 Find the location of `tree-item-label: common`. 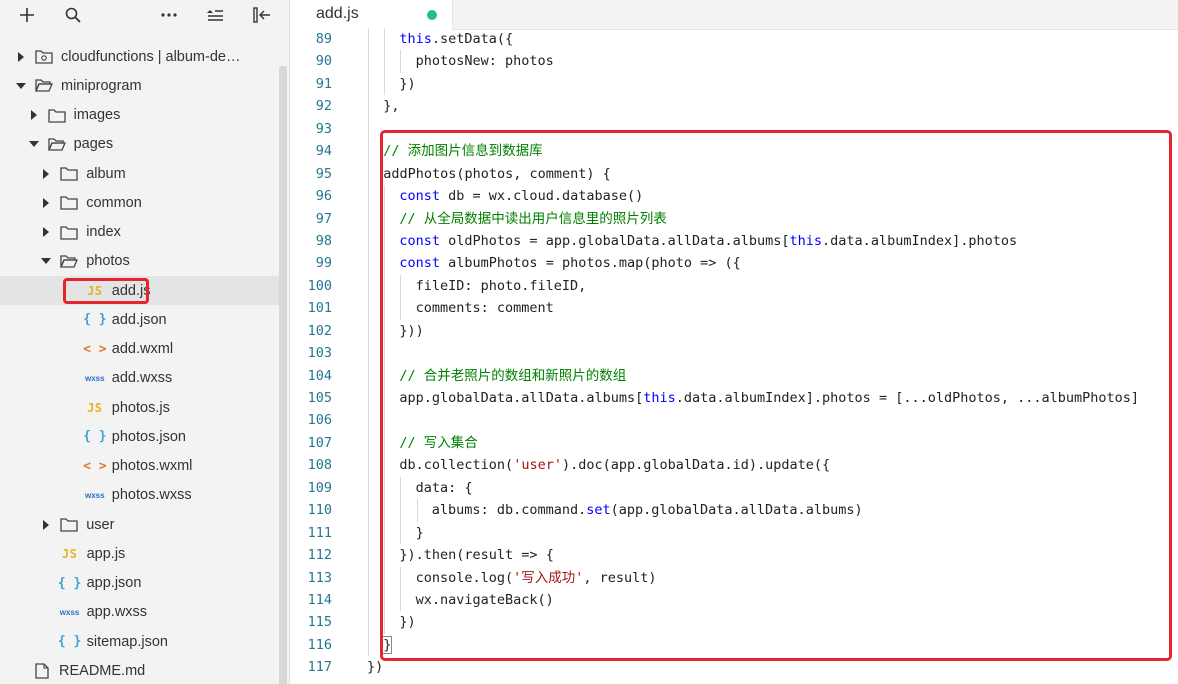

tree-item-label: common is located at coordinates (114, 202).